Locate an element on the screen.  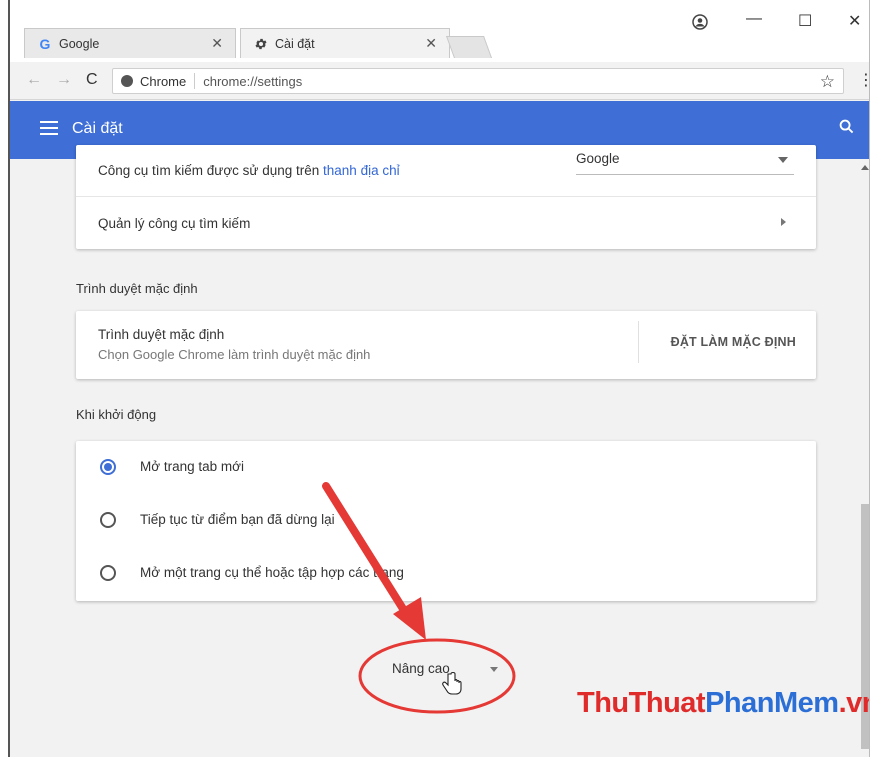
chevron-right-icon is located at coordinates (783, 222).